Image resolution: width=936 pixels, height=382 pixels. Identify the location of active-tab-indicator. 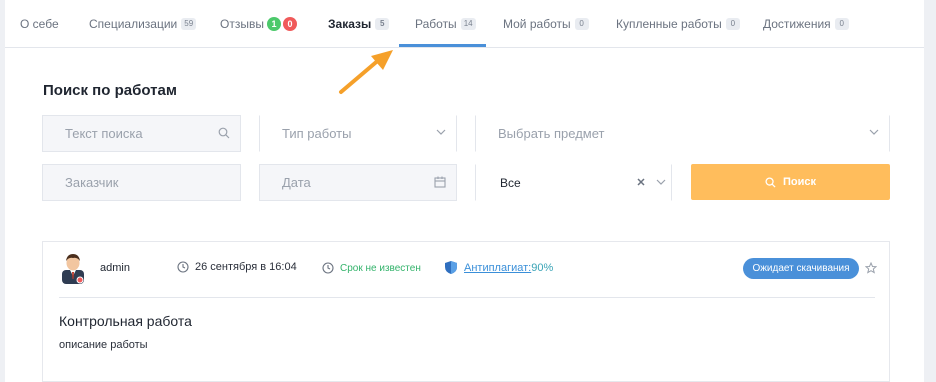
(442, 45).